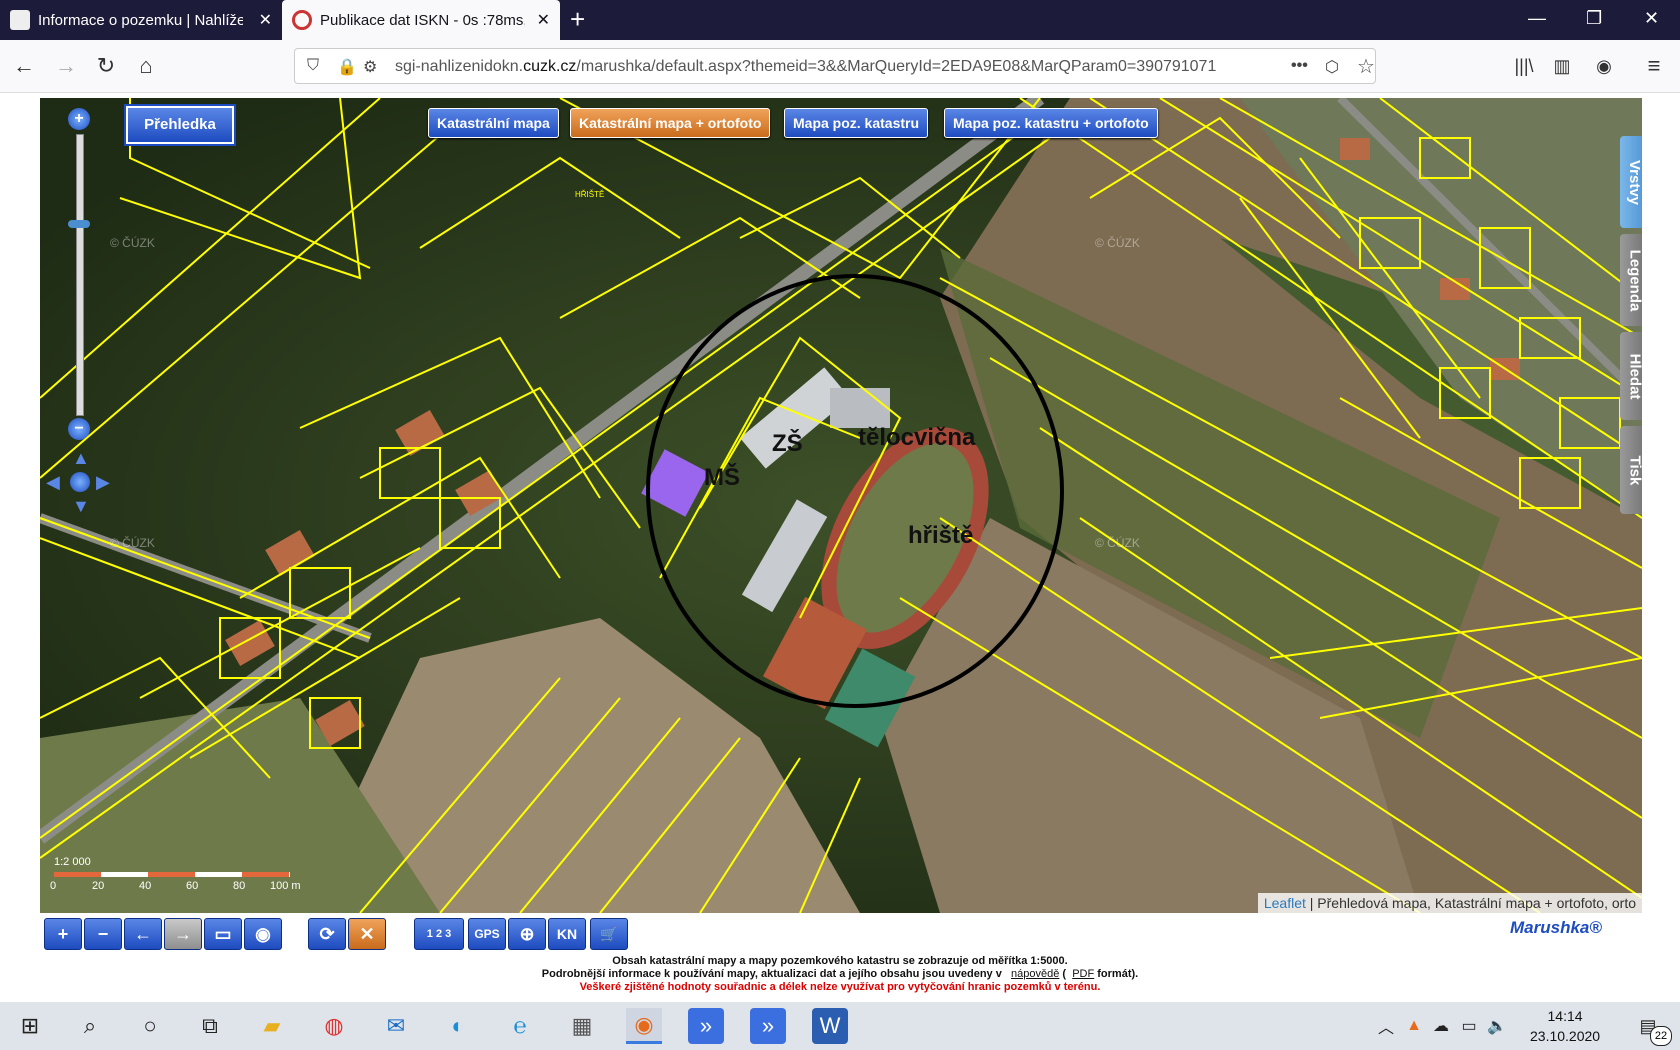 This screenshot has height=1050, width=1680. I want to click on tray-app-icon: ▲, so click(1414, 1026).